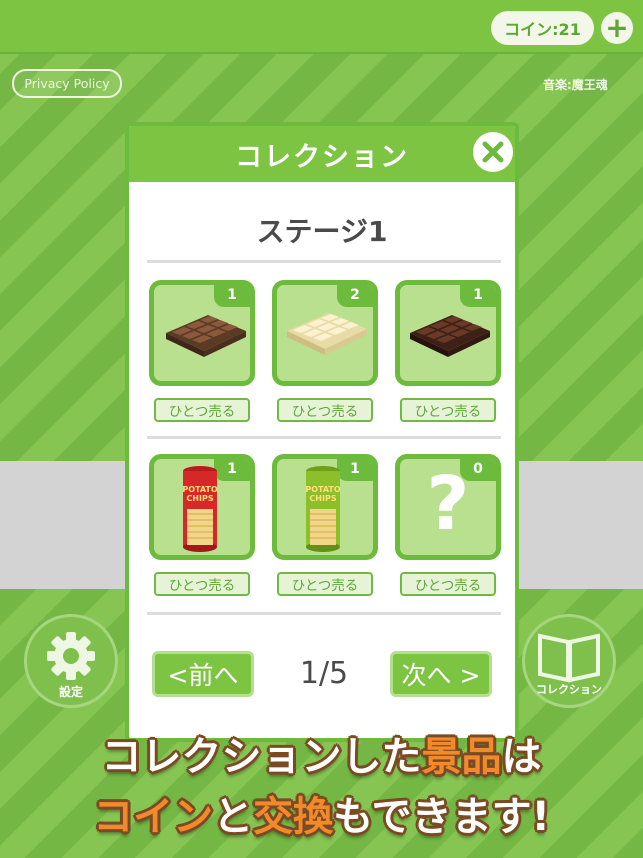 This screenshot has height=858, width=643. I want to click on stage-title: ステージ1, so click(322, 231).